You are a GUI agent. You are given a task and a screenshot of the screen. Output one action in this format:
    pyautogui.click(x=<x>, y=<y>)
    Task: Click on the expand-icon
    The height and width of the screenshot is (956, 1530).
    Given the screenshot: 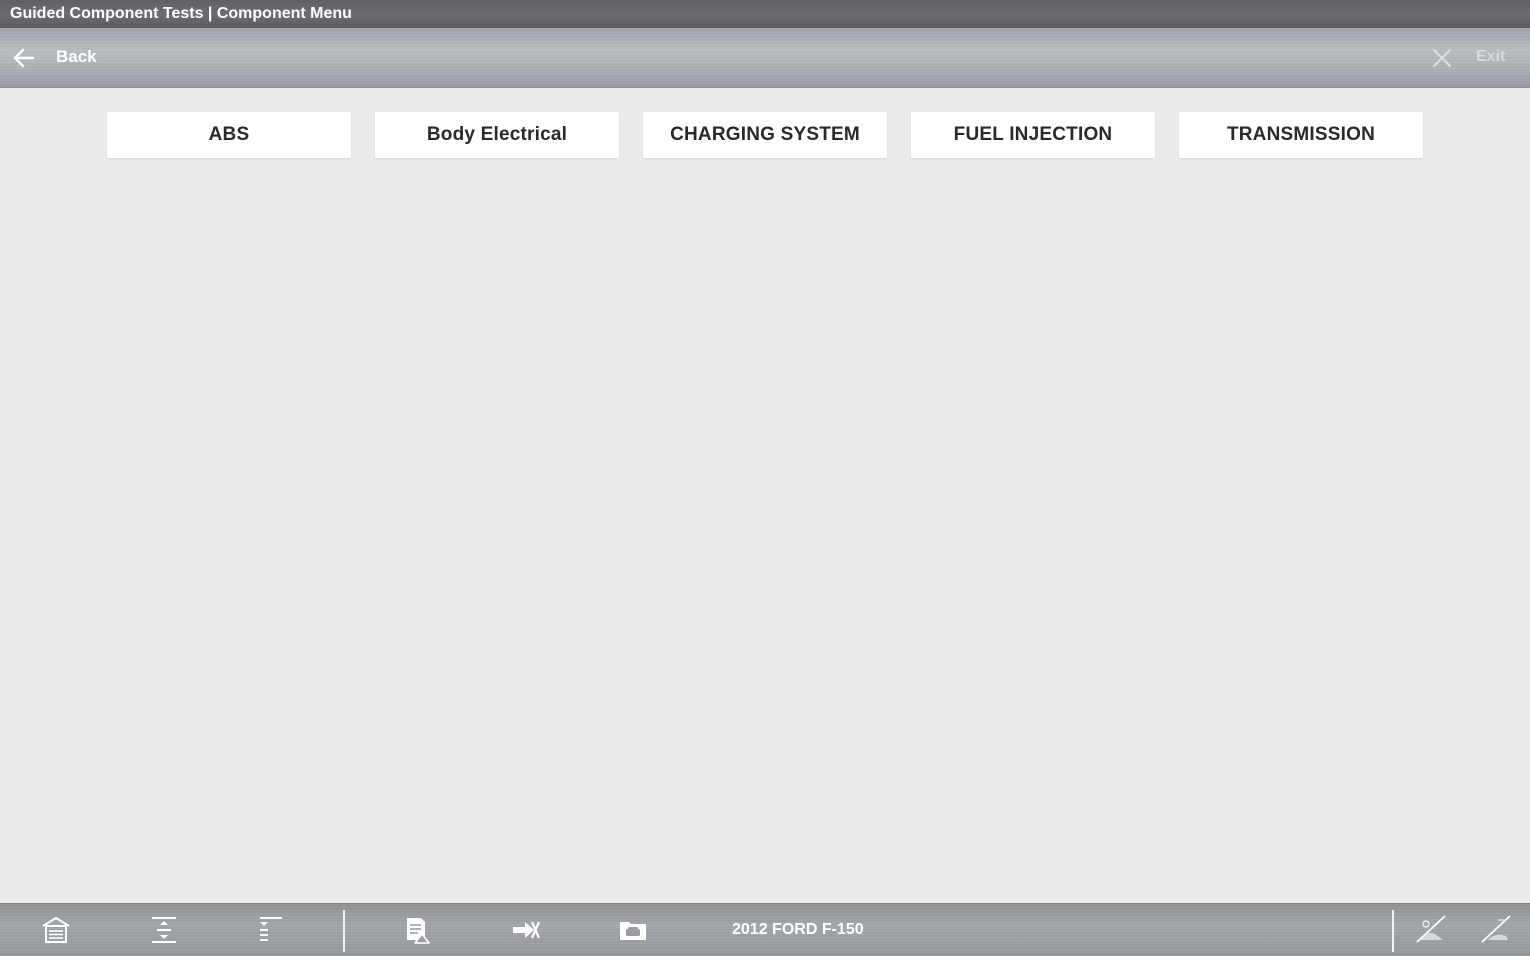 What is the action you would take?
    pyautogui.click(x=164, y=930)
    